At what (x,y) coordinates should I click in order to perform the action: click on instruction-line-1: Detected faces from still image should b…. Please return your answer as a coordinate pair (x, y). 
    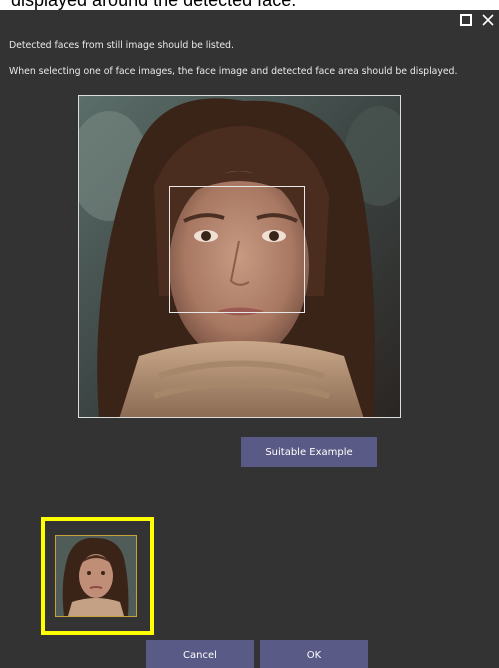
    Looking at the image, I should click on (121, 45).